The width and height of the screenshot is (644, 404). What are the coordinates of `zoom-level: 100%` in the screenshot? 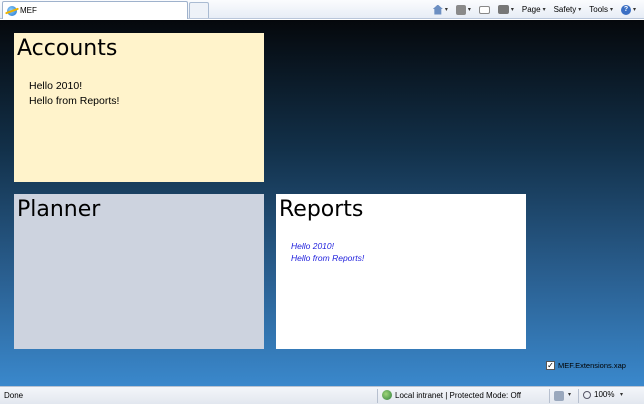 It's located at (604, 394).